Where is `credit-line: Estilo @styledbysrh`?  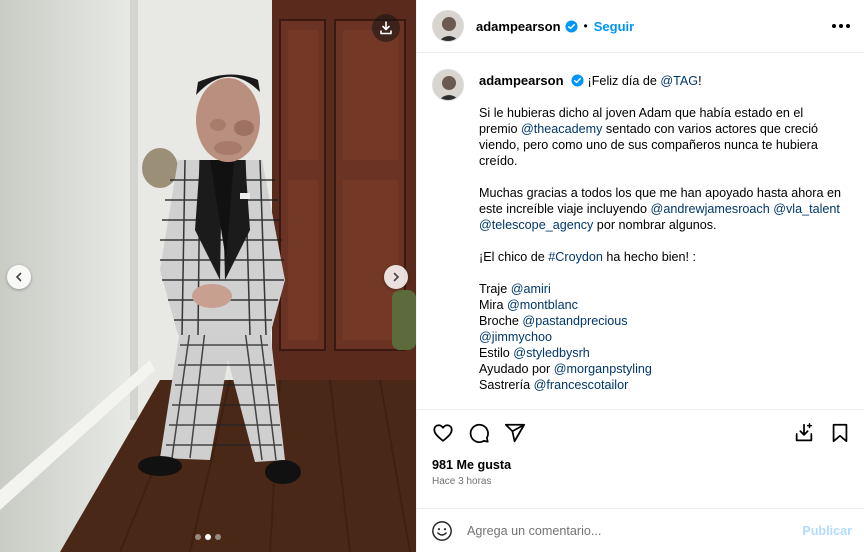 credit-line: Estilo @styledbysrh is located at coordinates (534, 353).